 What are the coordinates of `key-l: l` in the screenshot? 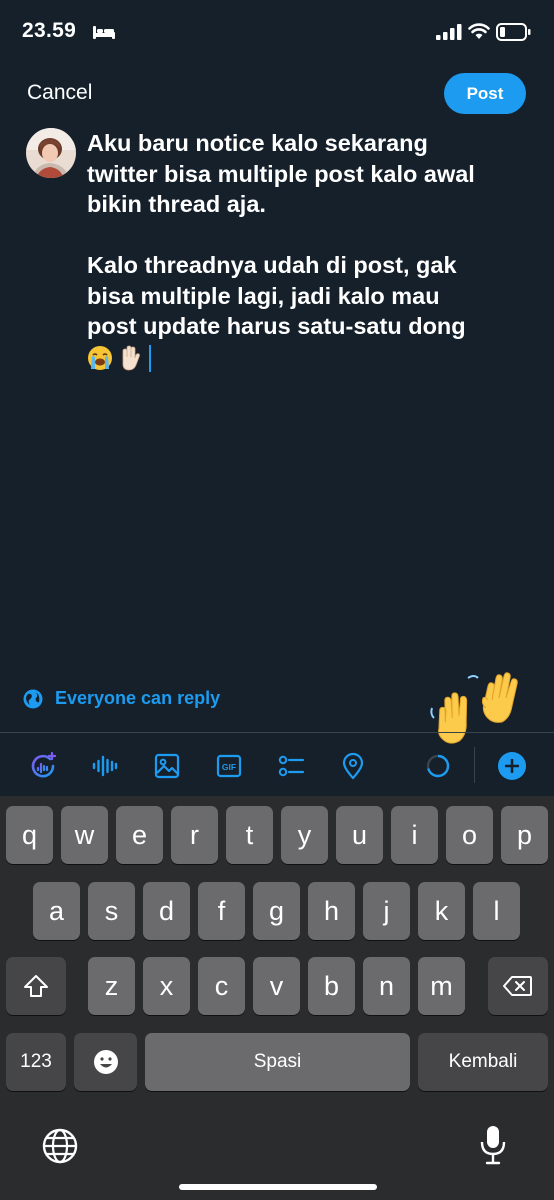 It's located at (496, 911).